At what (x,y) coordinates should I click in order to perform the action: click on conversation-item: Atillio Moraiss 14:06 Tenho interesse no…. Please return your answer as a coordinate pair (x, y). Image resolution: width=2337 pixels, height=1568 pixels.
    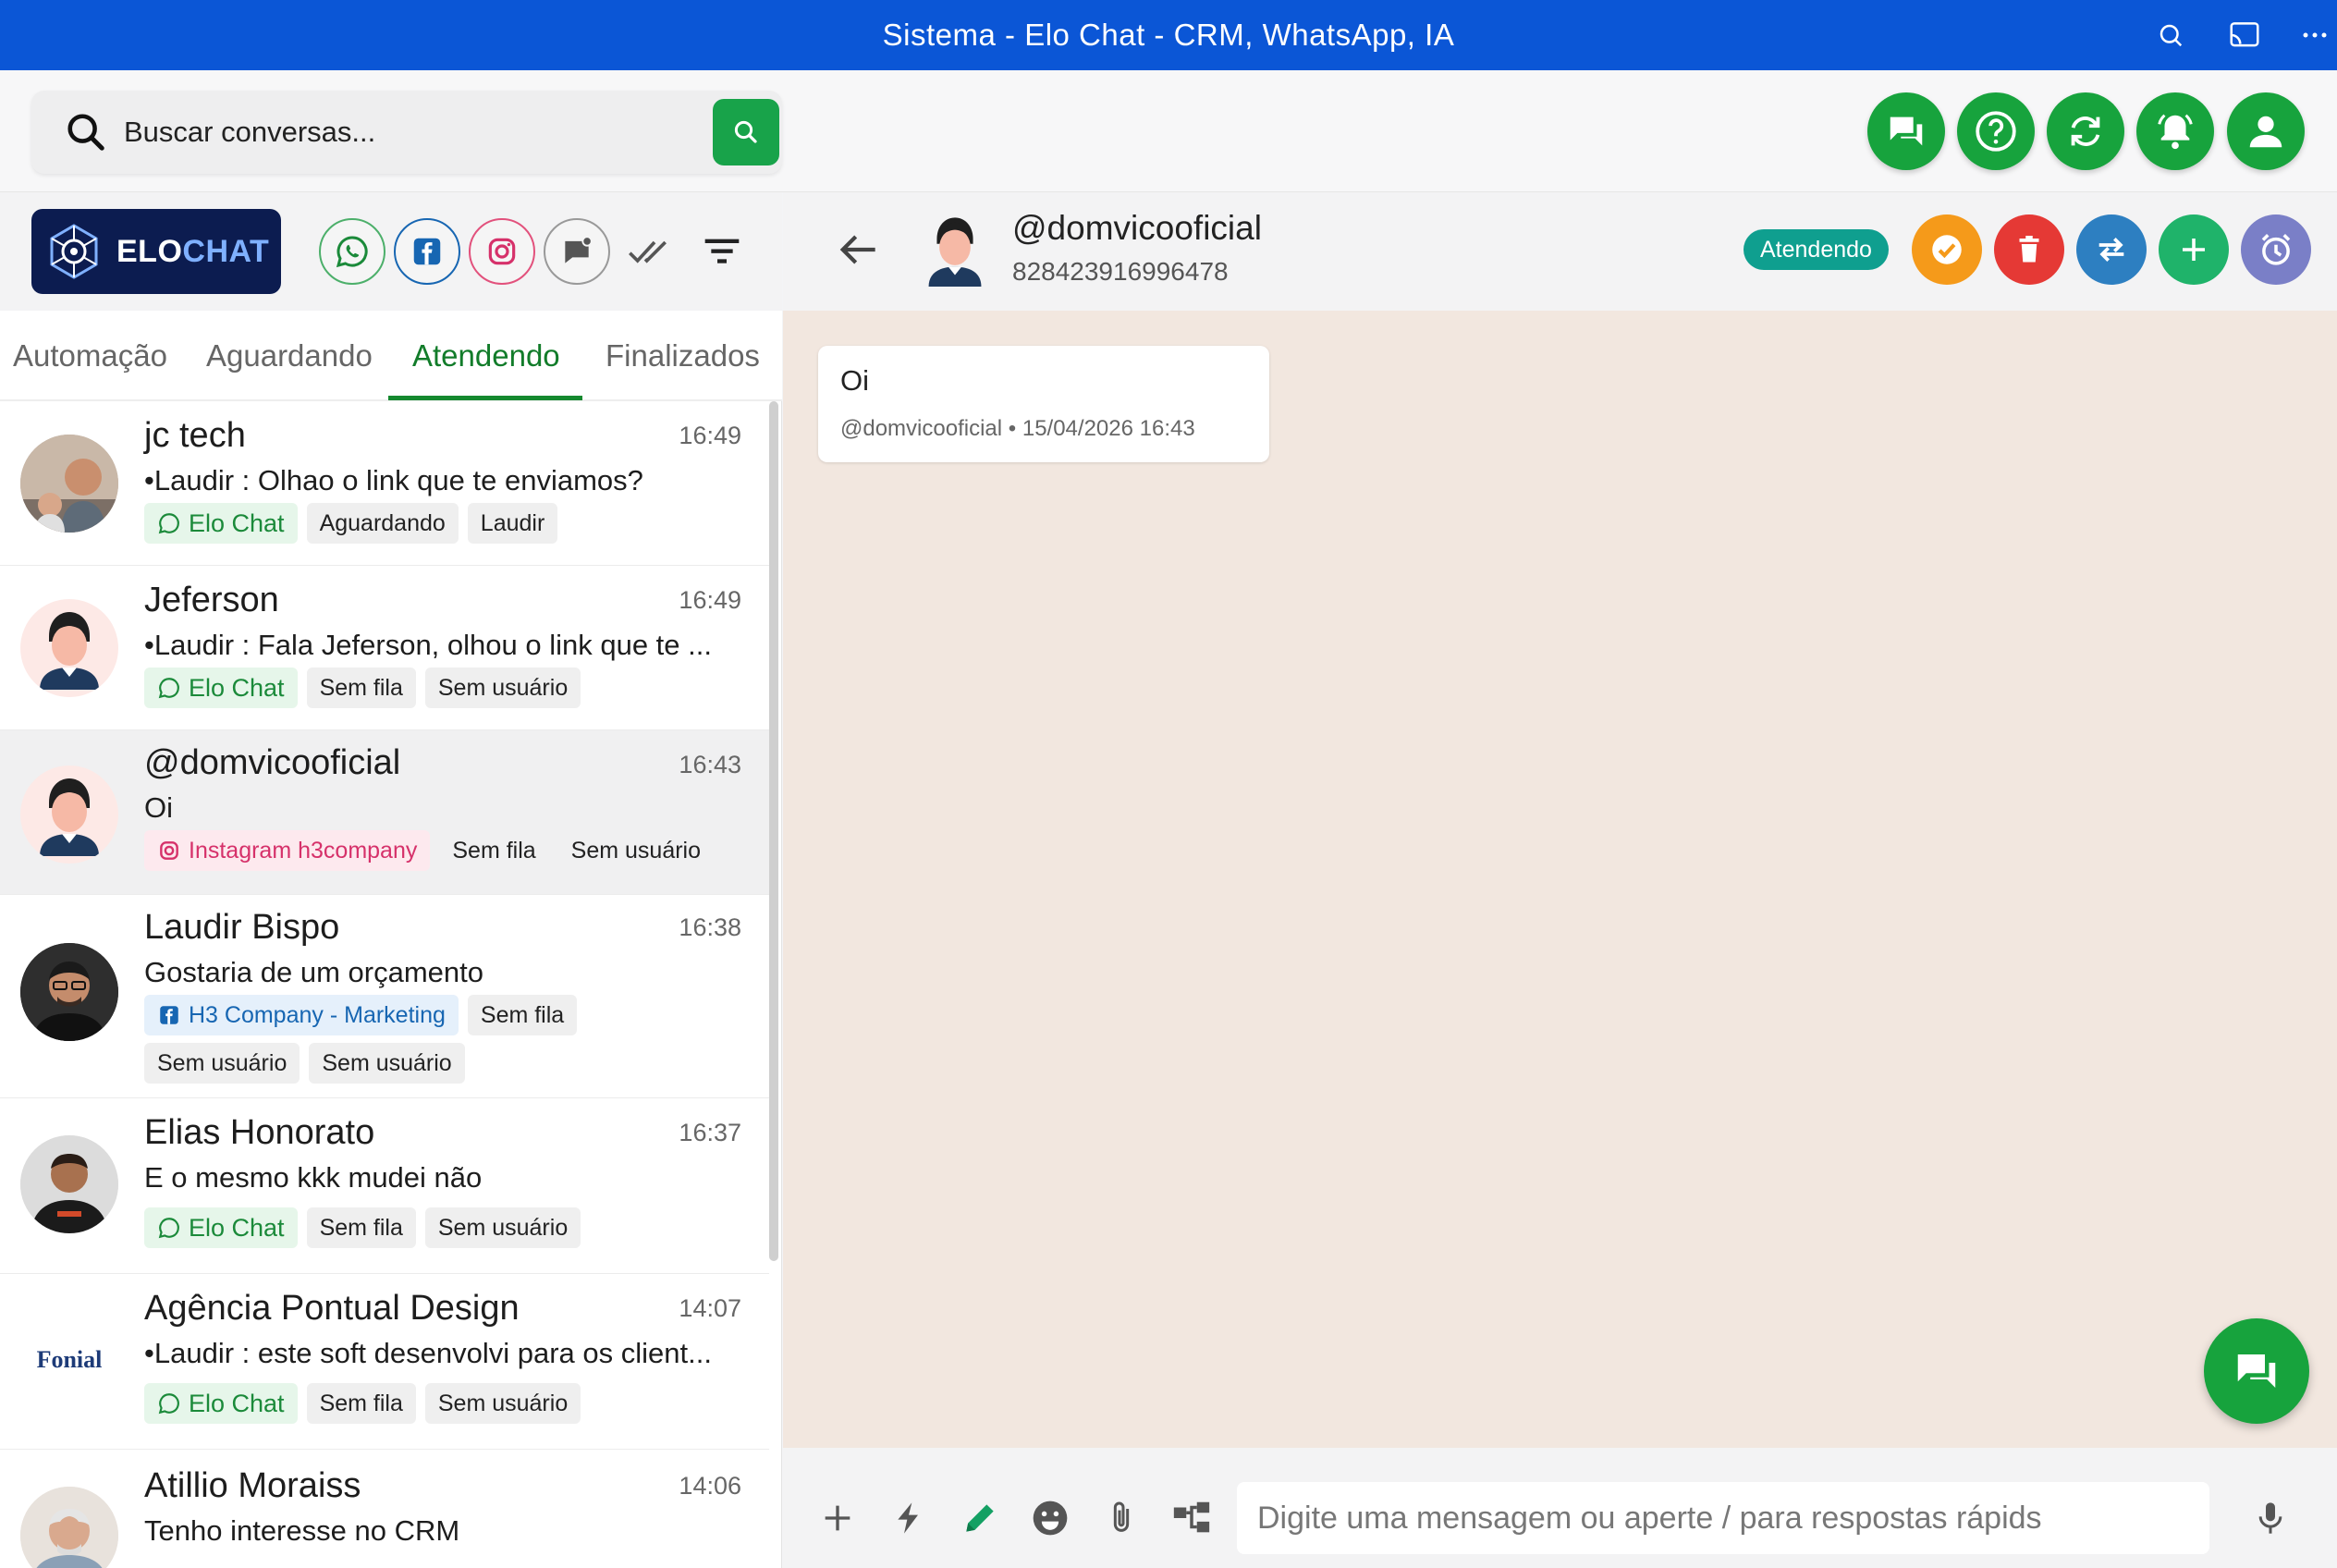
    Looking at the image, I should click on (384, 1509).